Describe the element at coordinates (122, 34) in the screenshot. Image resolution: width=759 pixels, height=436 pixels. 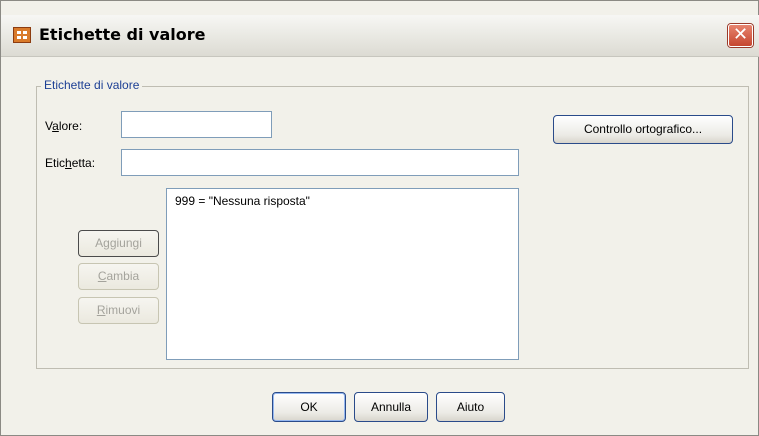
I see `window-title: Etichette di valore` at that location.